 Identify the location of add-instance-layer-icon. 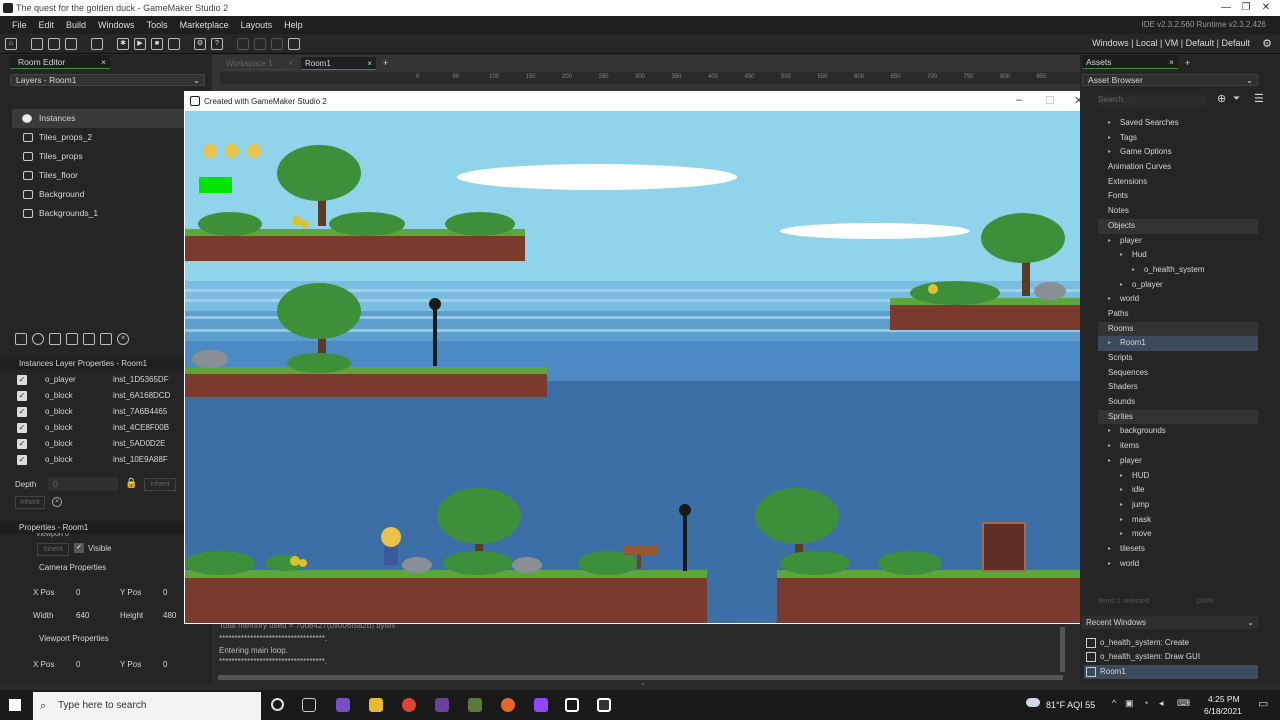
(38, 339).